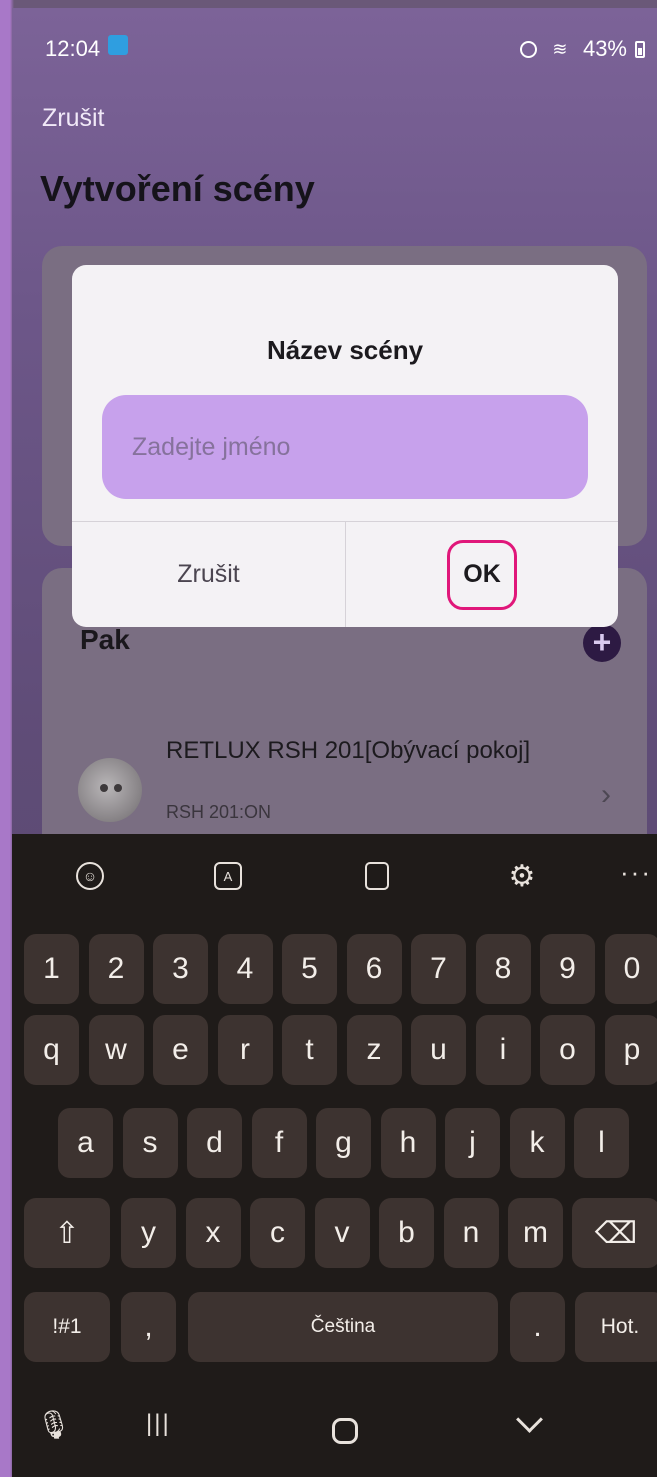  I want to click on key-k: k, so click(537, 1143).